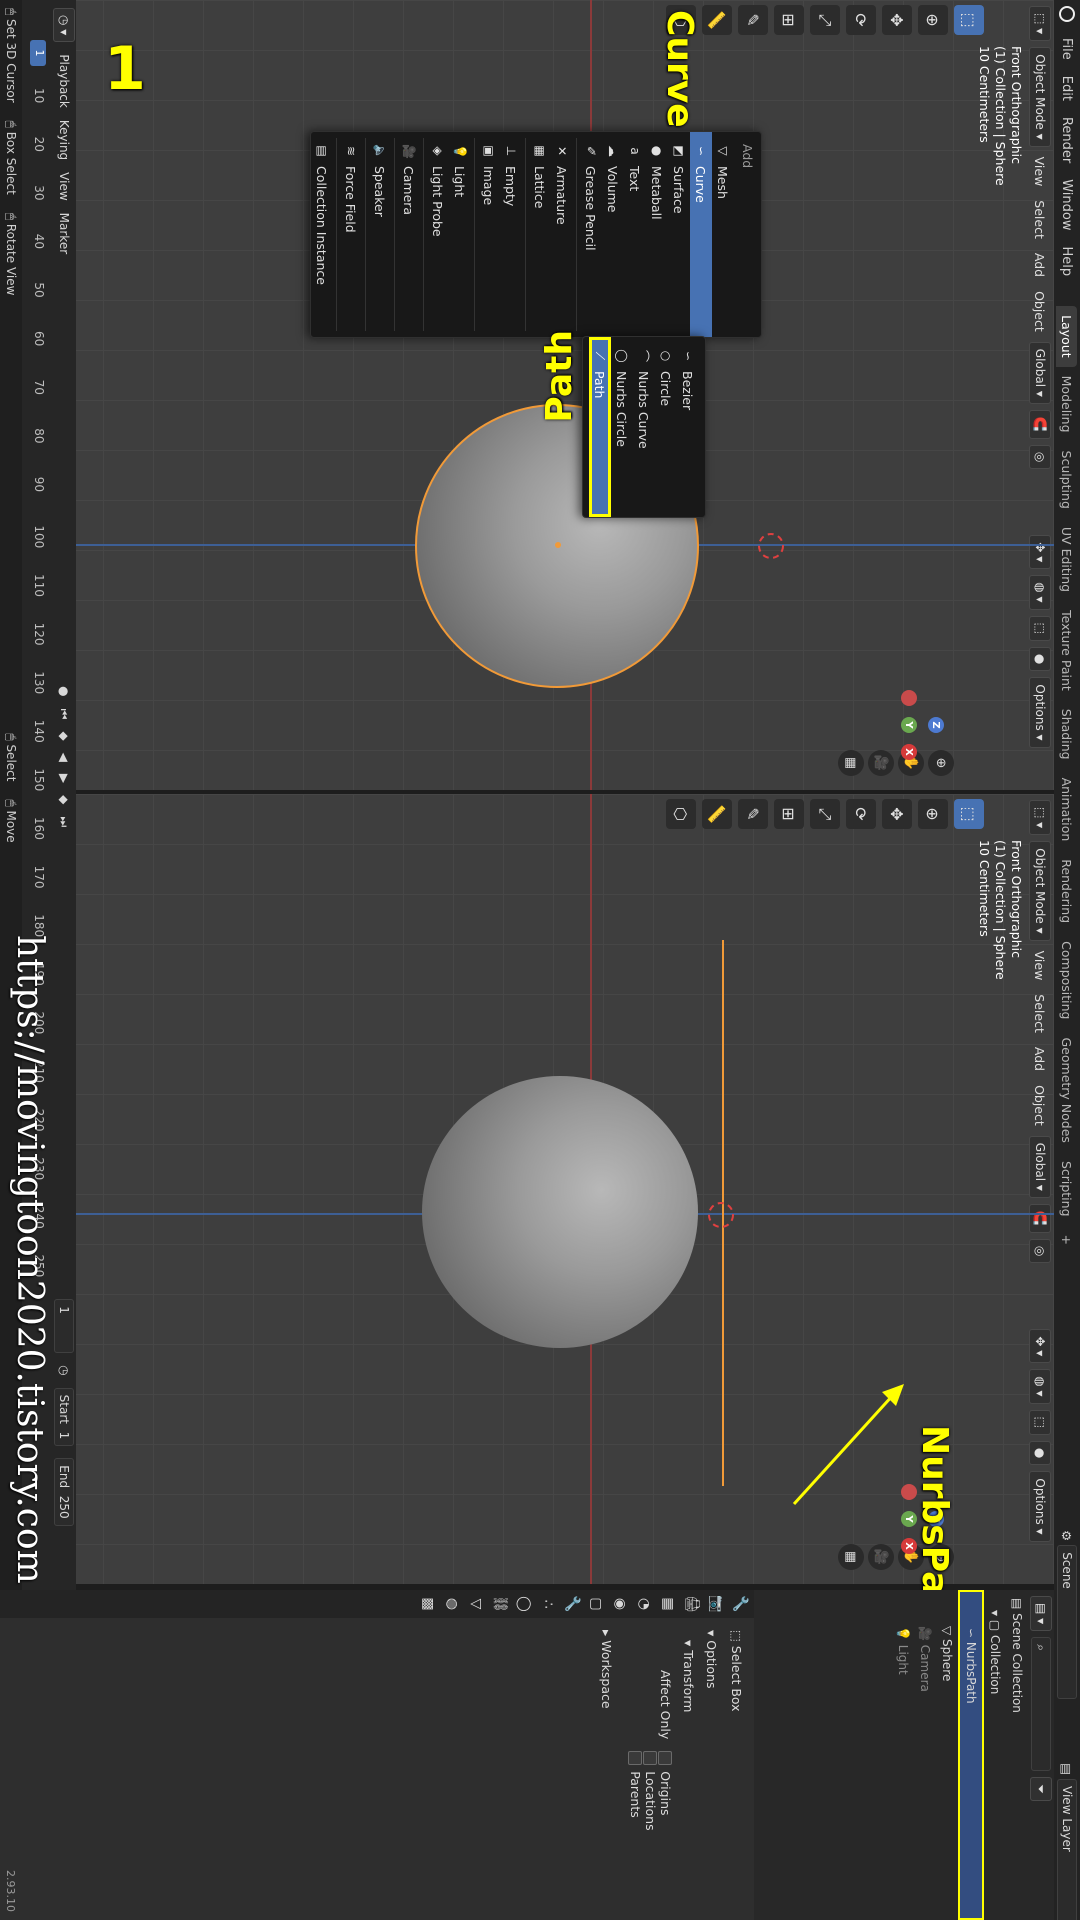  What do you see at coordinates (409, 234) in the screenshot?
I see `menu-item-camera: 🎥 Camera` at bounding box center [409, 234].